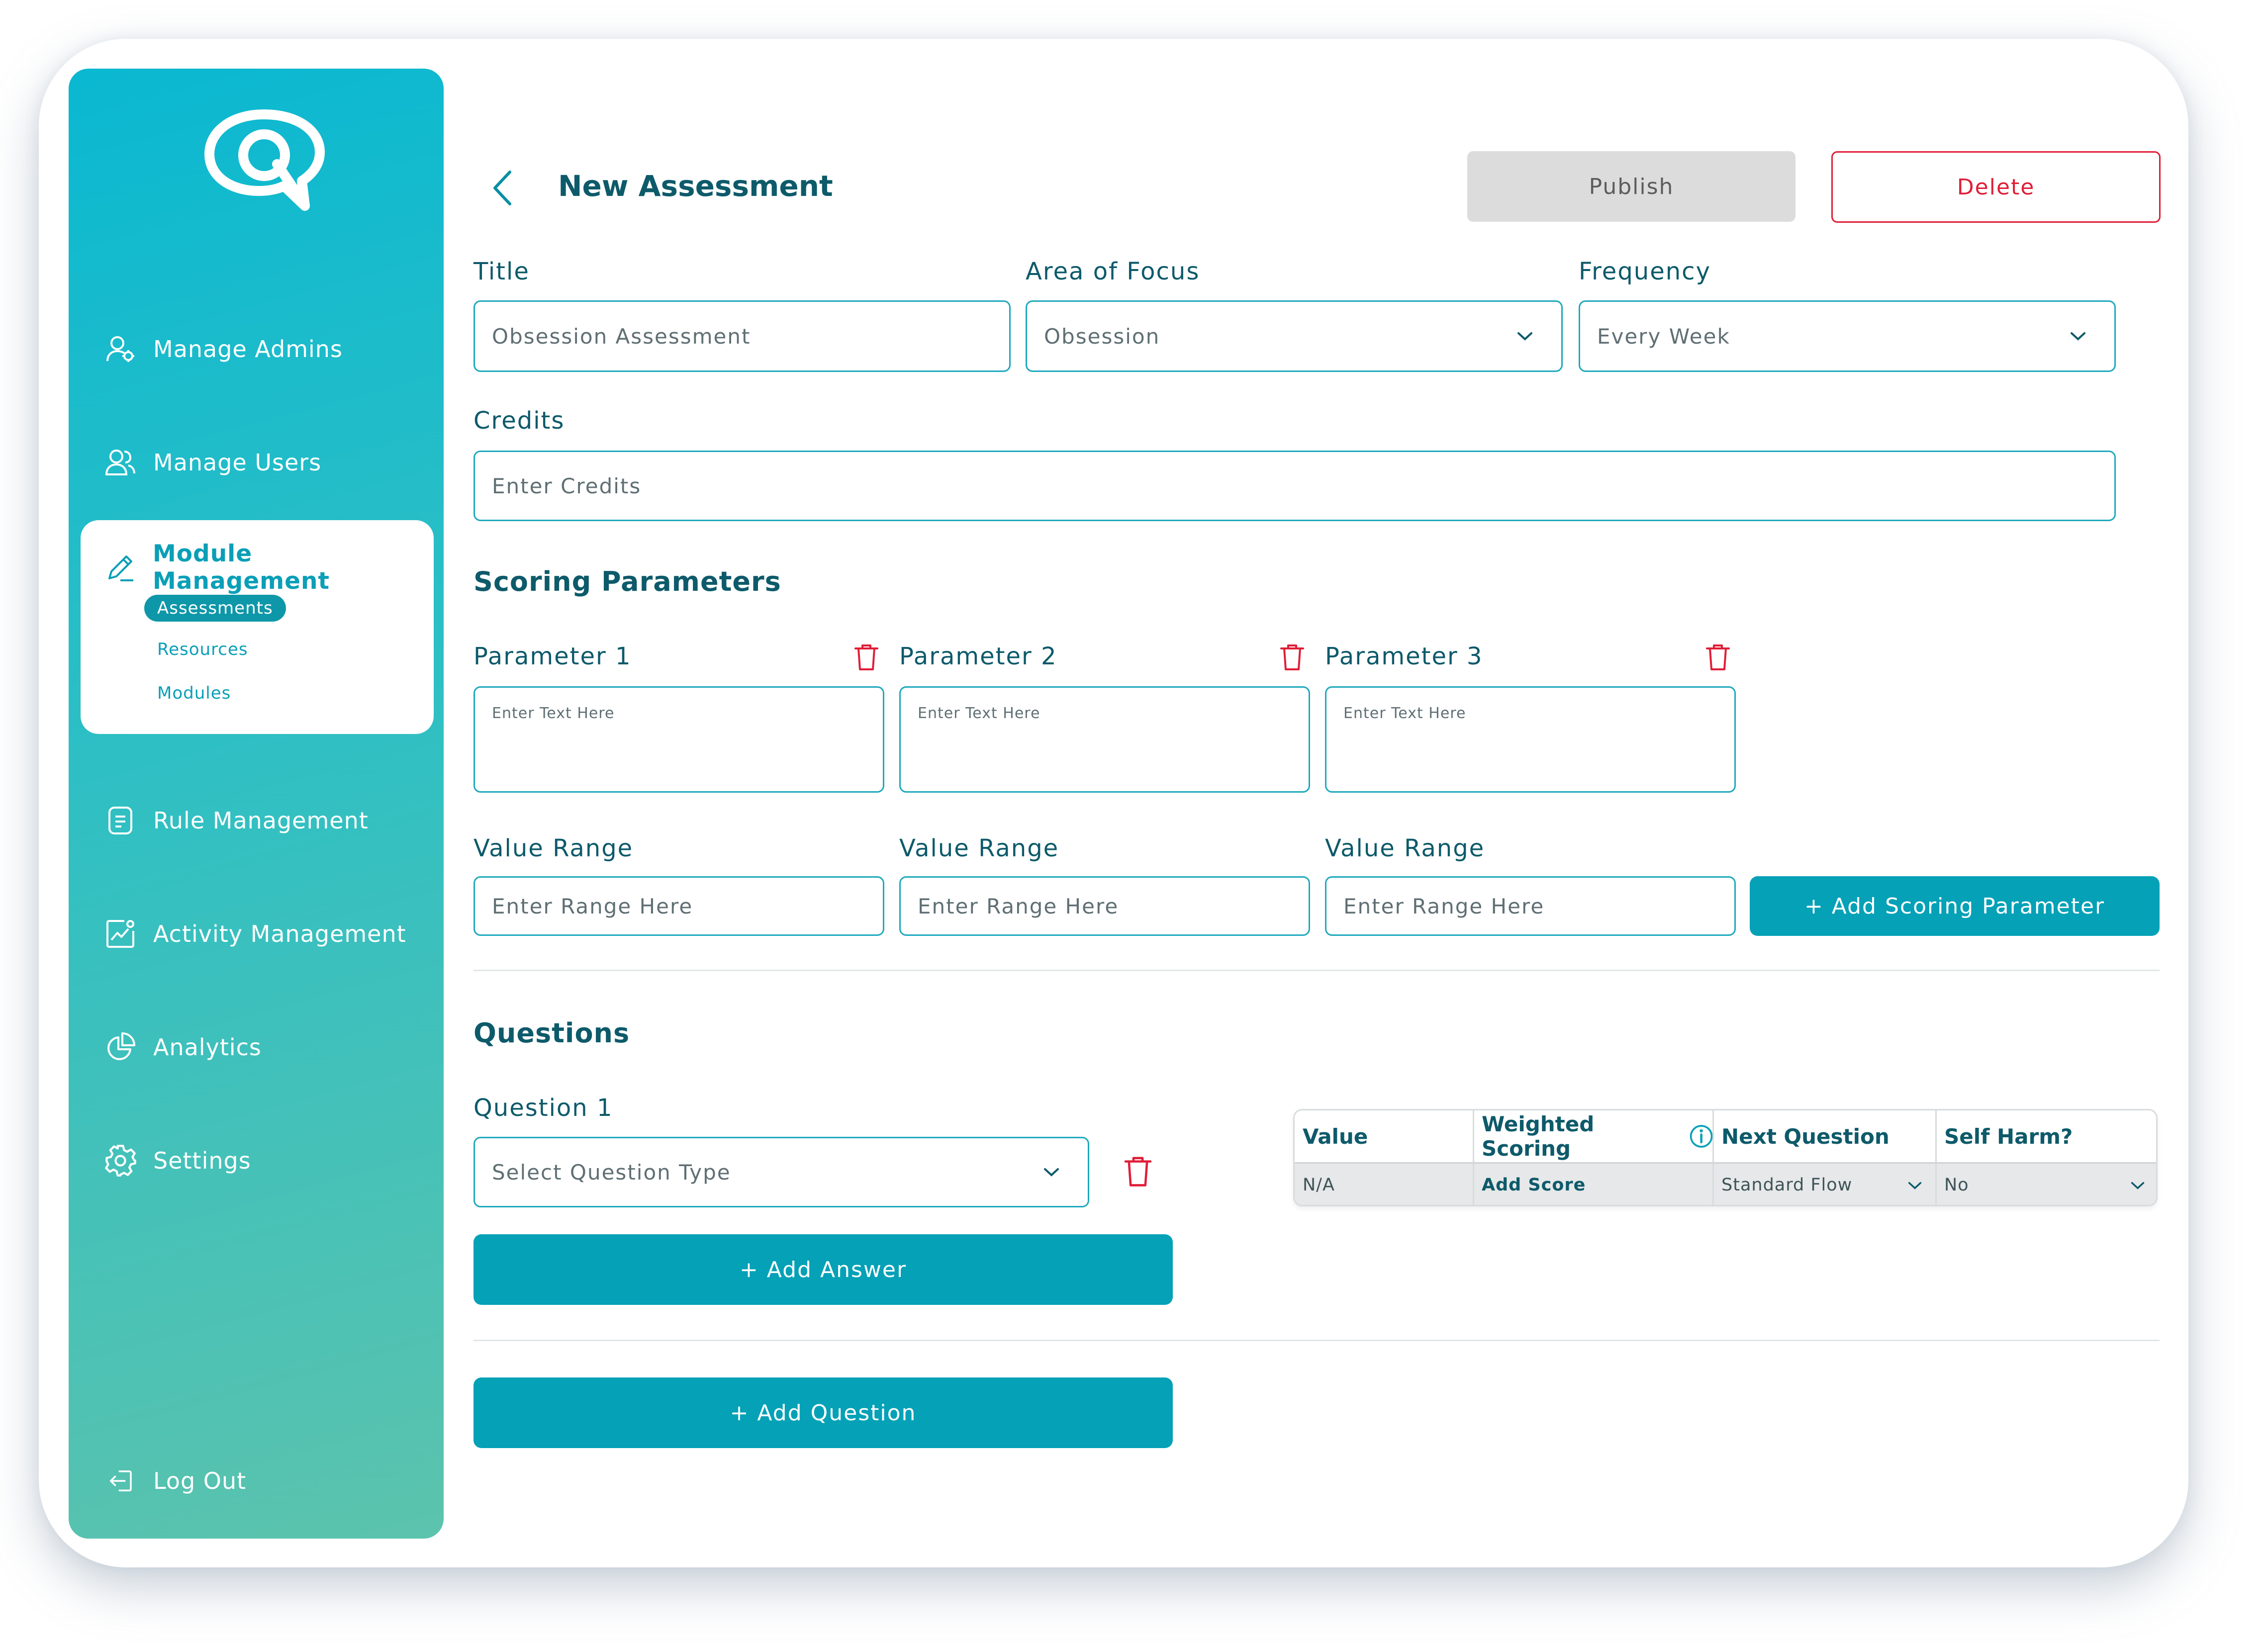  I want to click on parameter-label: Parameter 1, so click(552, 656).